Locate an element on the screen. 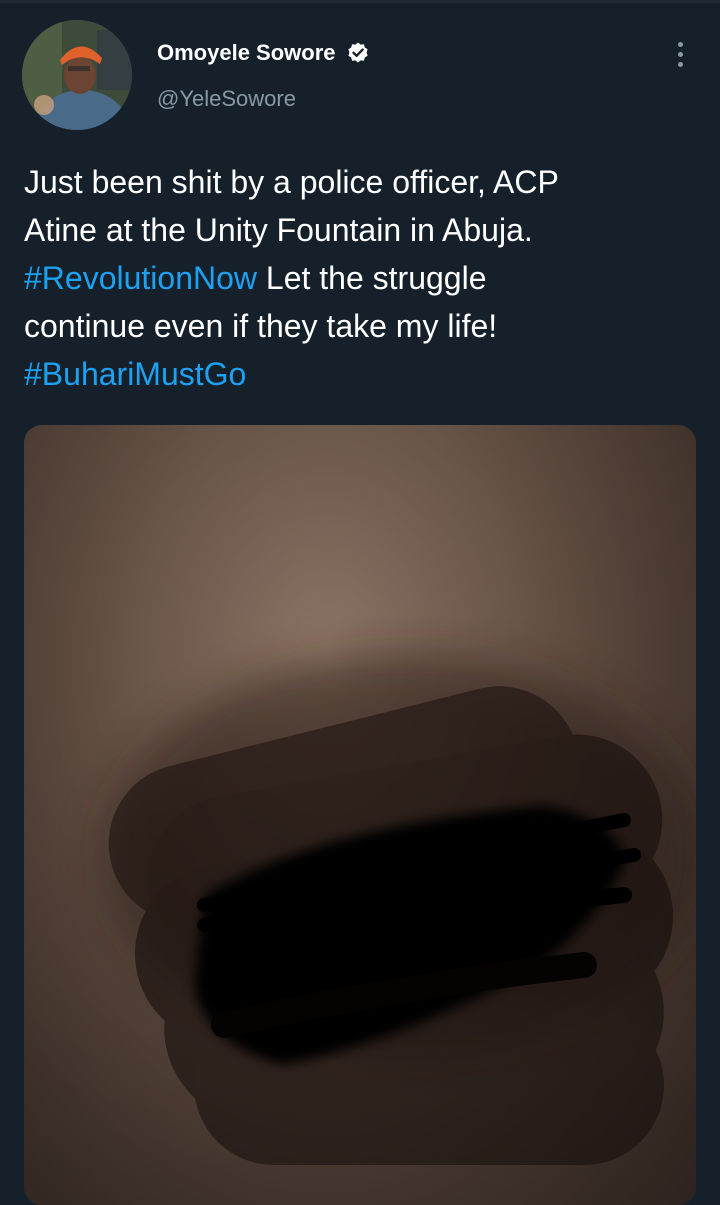  display-name: Omoyele Sowore is located at coordinates (246, 53).